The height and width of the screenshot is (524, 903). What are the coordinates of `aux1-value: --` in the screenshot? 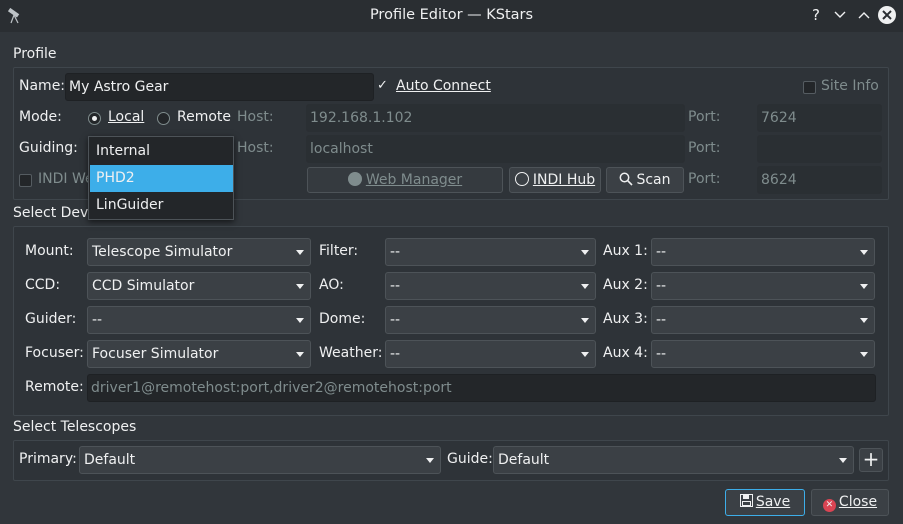 It's located at (661, 252).